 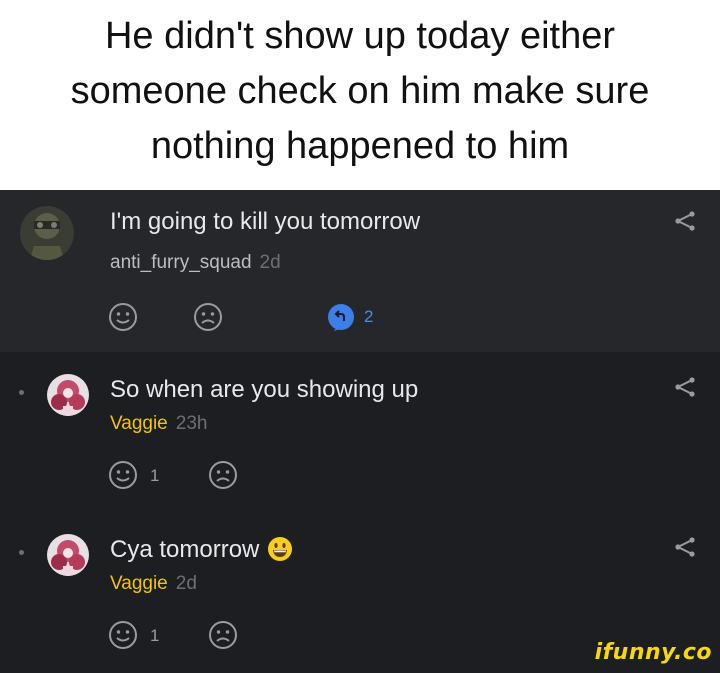 What do you see at coordinates (341, 317) in the screenshot?
I see `reply-bubble-icon` at bounding box center [341, 317].